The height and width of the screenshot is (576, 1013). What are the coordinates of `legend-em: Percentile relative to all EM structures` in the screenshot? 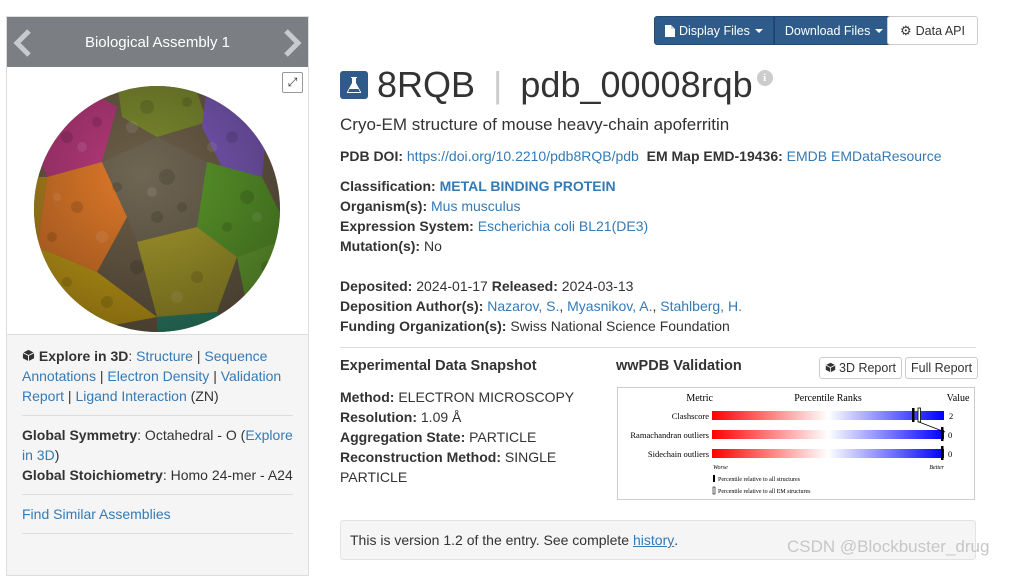 It's located at (764, 492).